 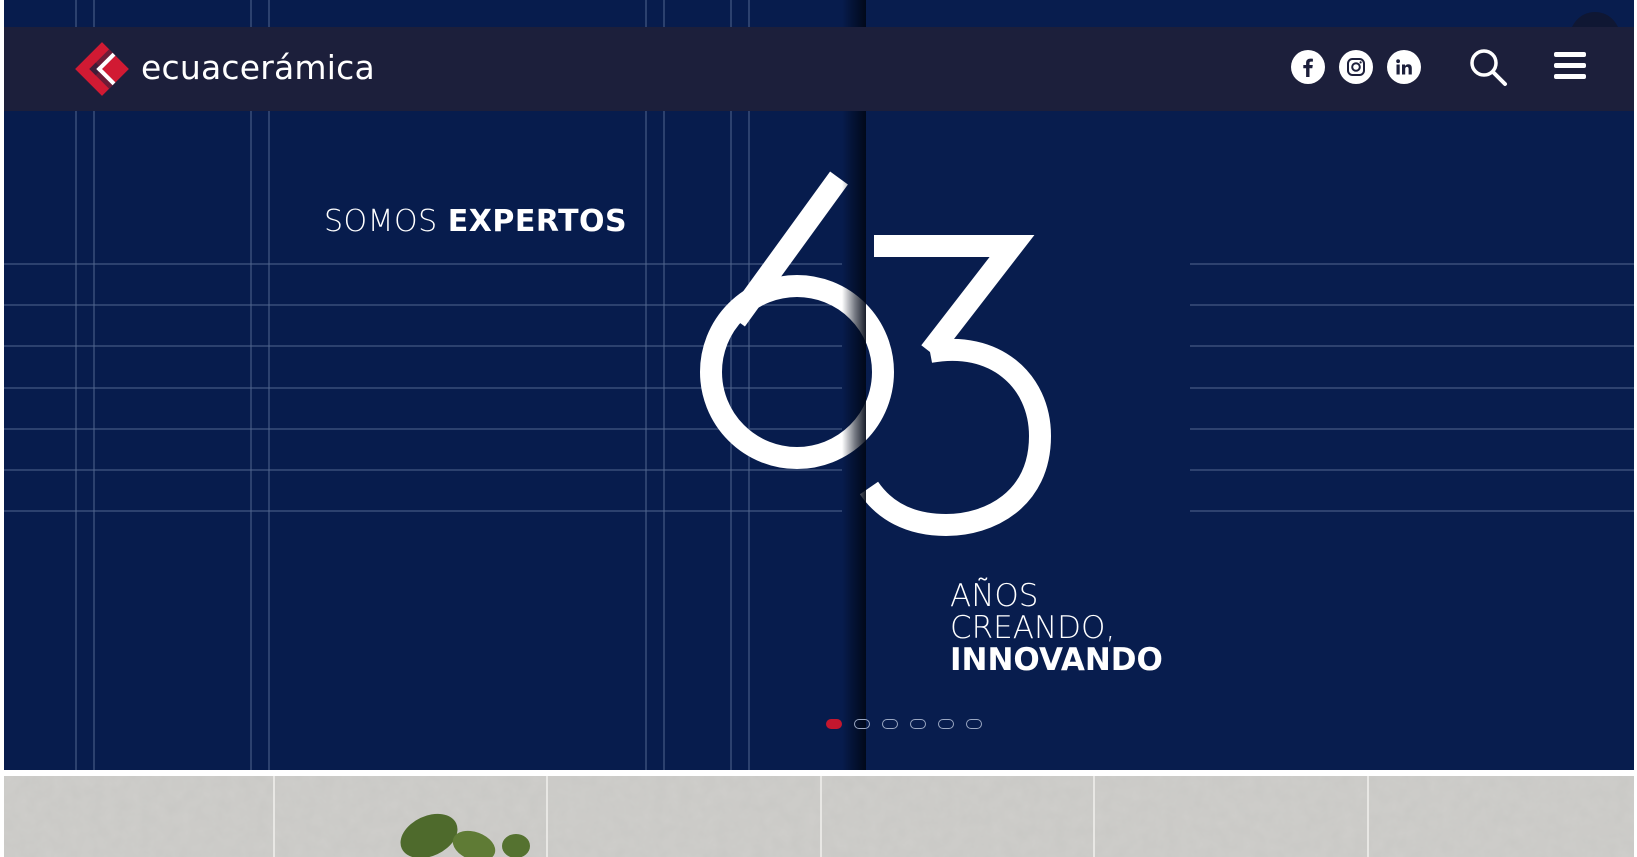 I want to click on tagline-line-3: INNOVANDO, so click(x=1056, y=660).